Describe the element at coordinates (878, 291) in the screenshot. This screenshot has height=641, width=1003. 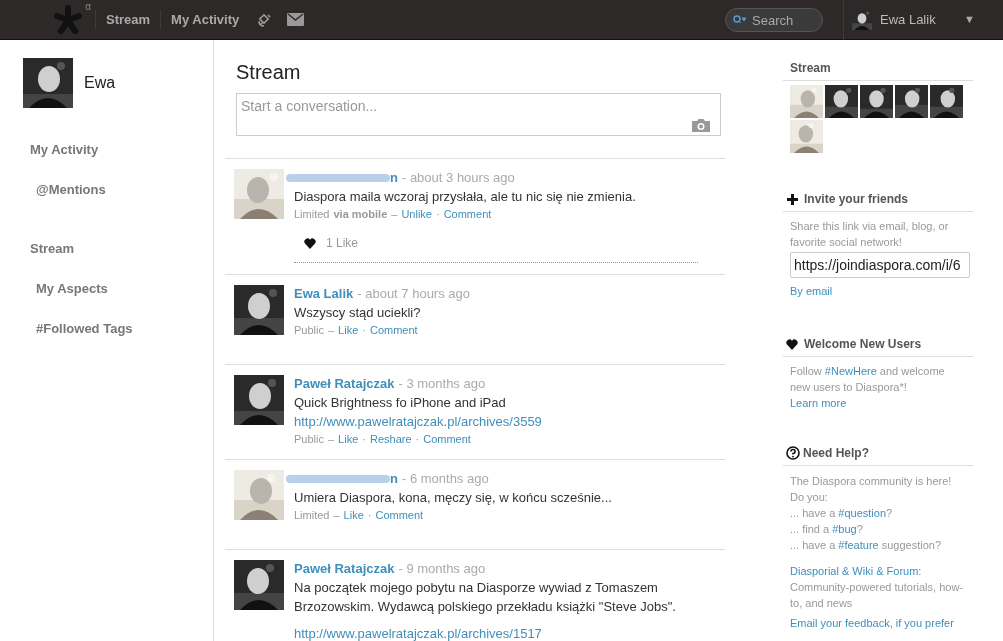
I see `email-invite-link: By email` at that location.